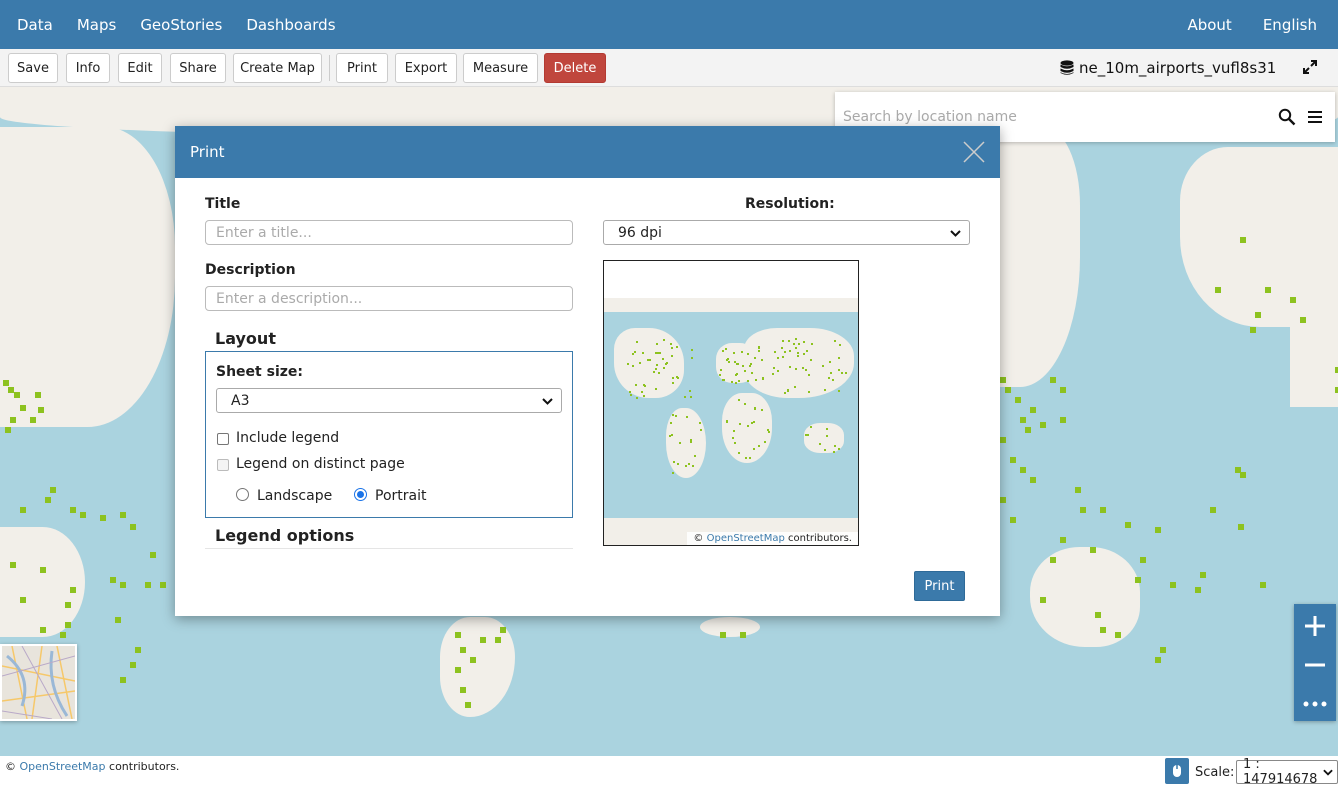 The height and width of the screenshot is (796, 1338). What do you see at coordinates (575, 68) in the screenshot?
I see `delete-button: Delete` at bounding box center [575, 68].